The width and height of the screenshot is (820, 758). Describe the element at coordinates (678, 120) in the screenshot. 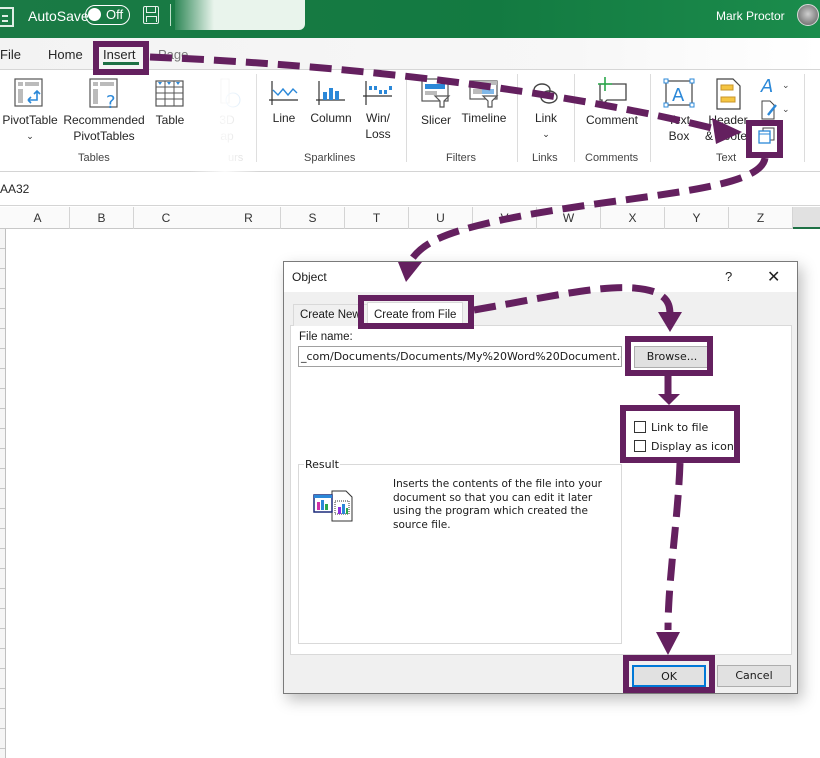

I see `text-box-label-1: Text` at that location.